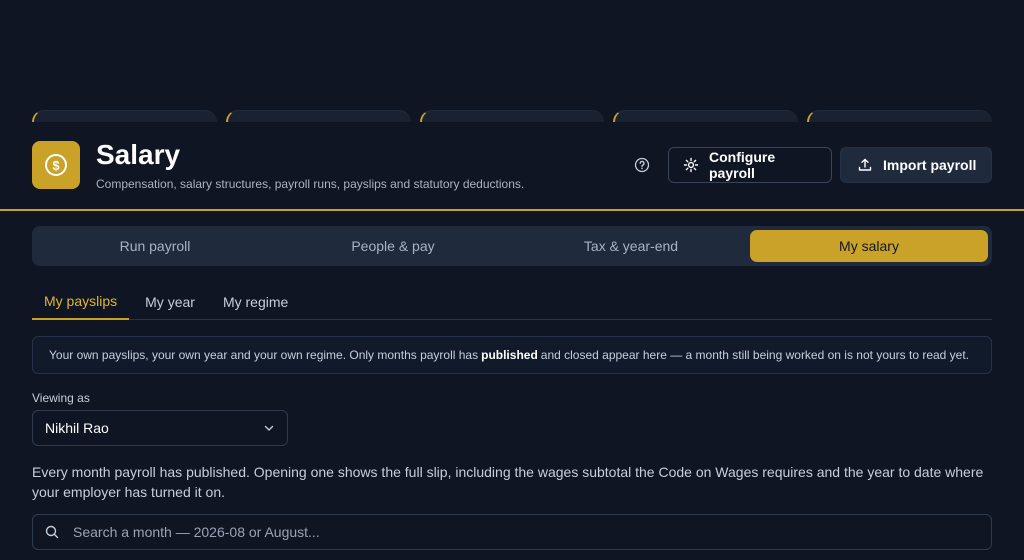 Image resolution: width=1024 pixels, height=560 pixels. I want to click on subtab-my-payslips: My payslips, so click(81, 302).